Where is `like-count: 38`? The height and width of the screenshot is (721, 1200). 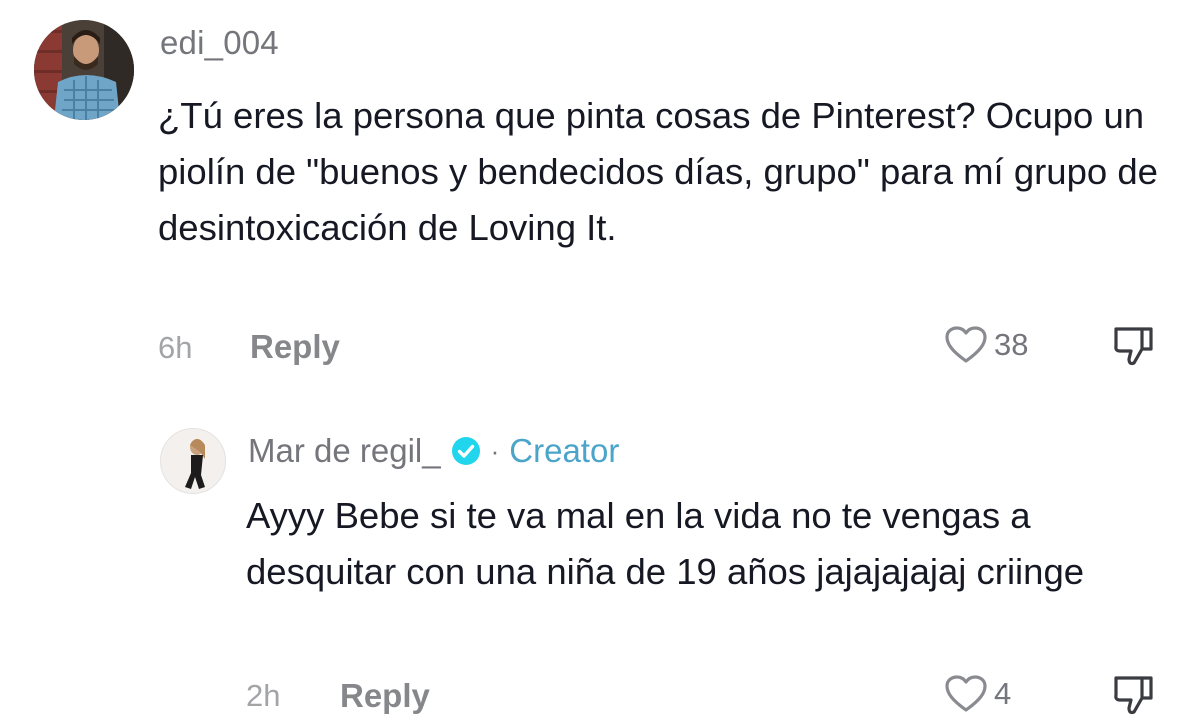
like-count: 38 is located at coordinates (1011, 344).